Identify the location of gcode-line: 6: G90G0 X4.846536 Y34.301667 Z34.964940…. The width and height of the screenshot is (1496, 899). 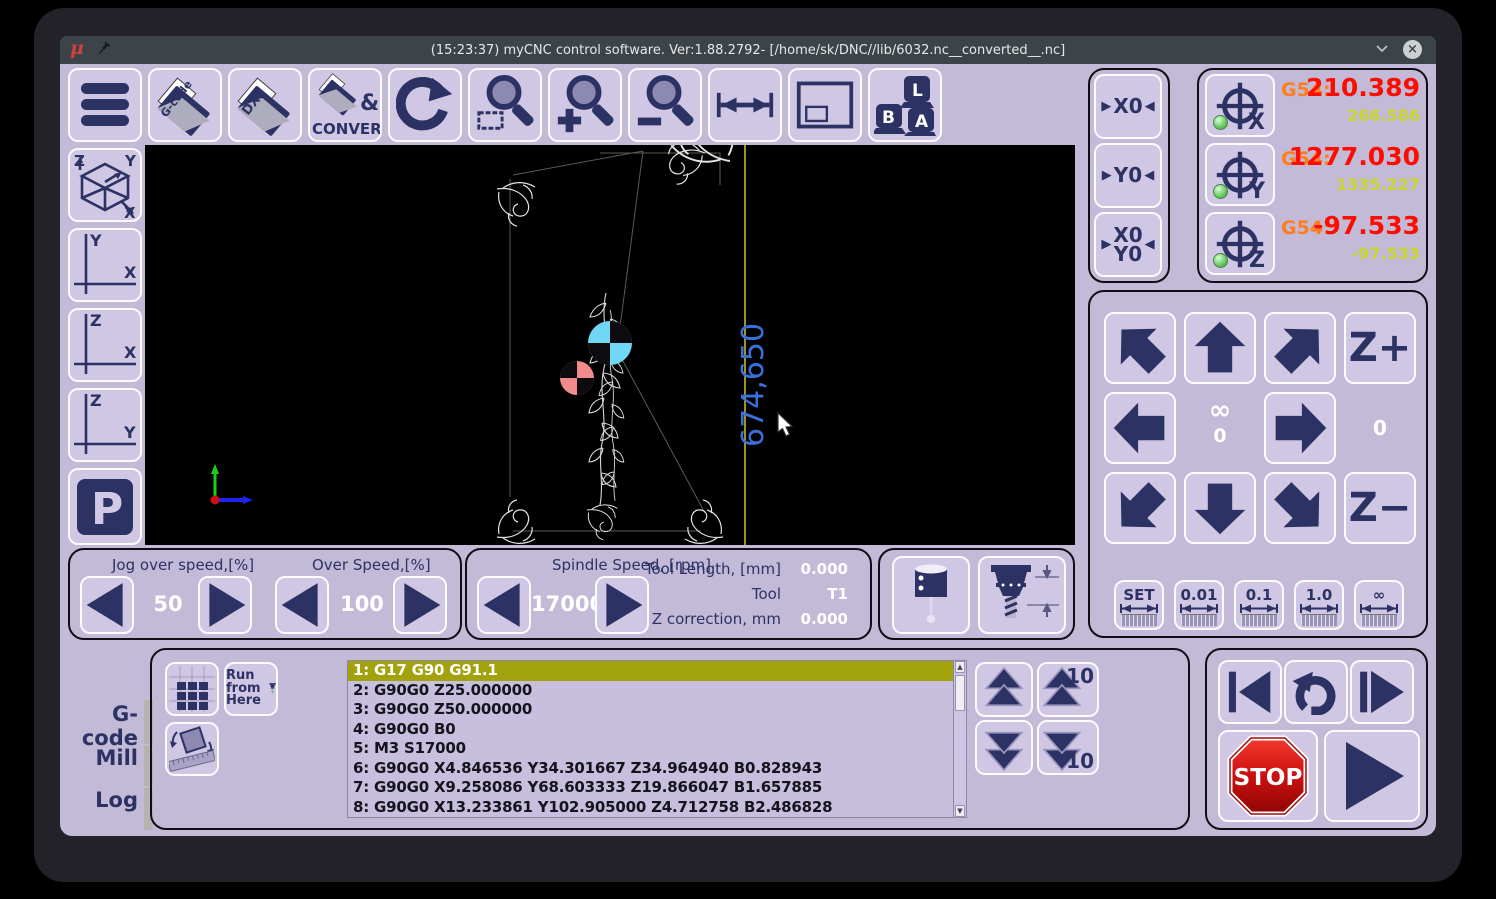
(657, 769).